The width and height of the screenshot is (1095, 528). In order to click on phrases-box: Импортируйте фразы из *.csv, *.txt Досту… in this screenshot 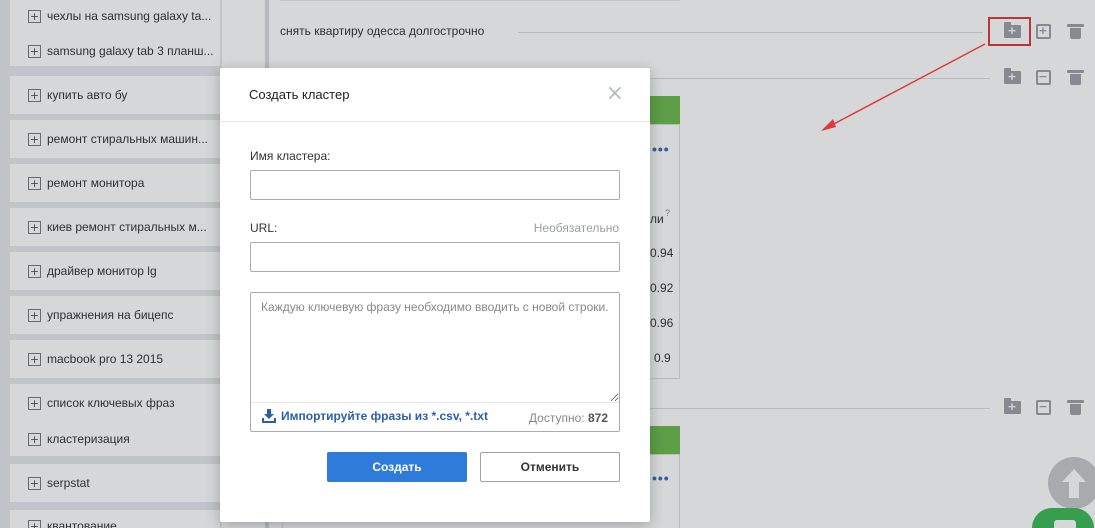, I will do `click(435, 362)`.